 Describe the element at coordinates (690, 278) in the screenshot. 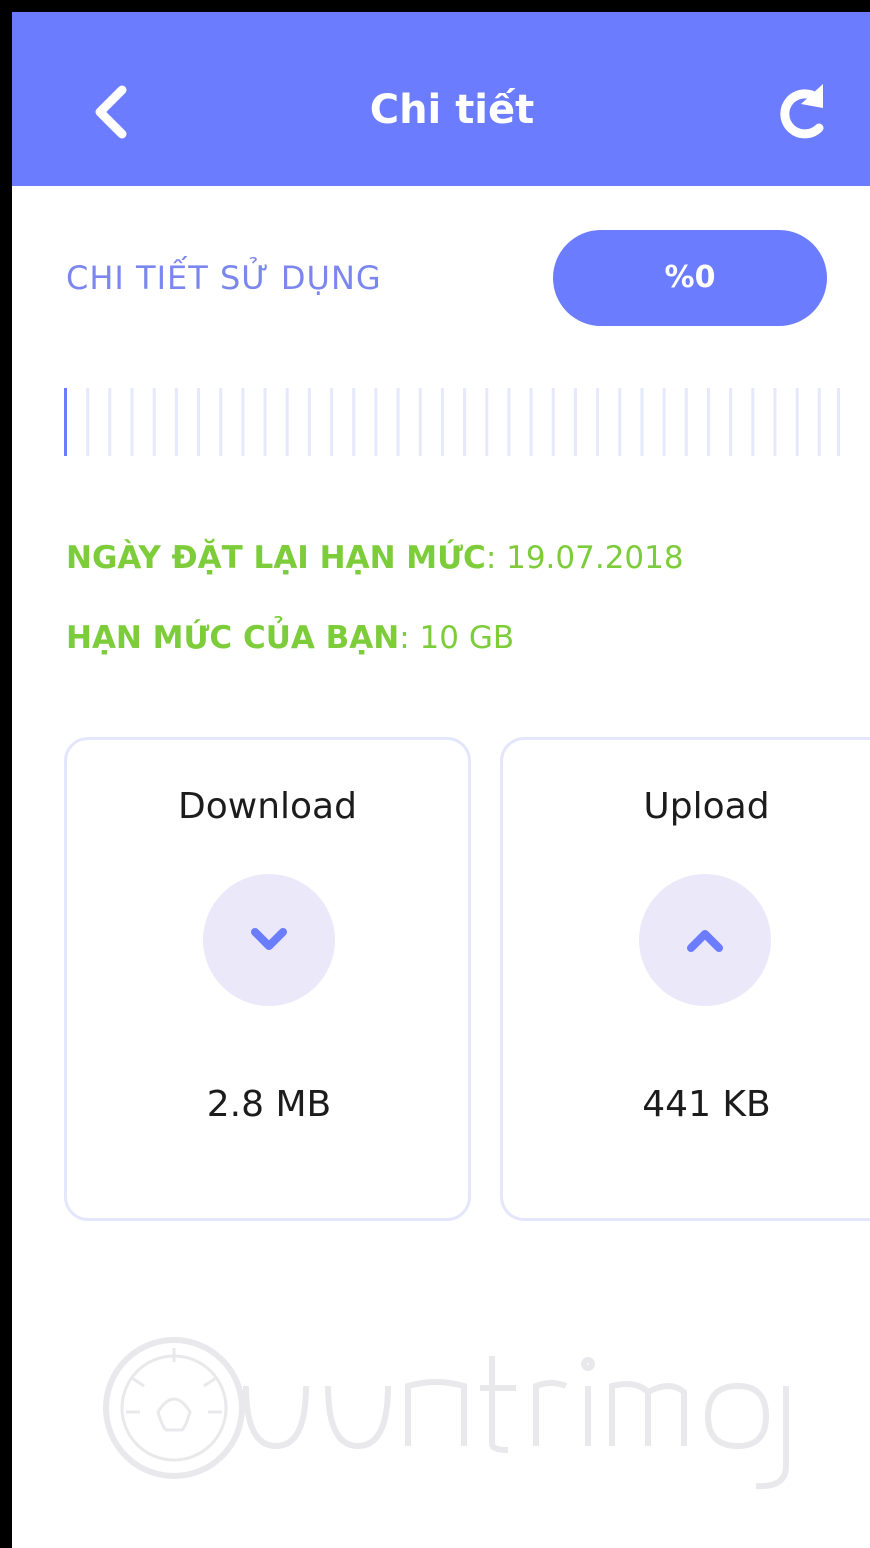

I see `usage-percent-badge: %0` at that location.